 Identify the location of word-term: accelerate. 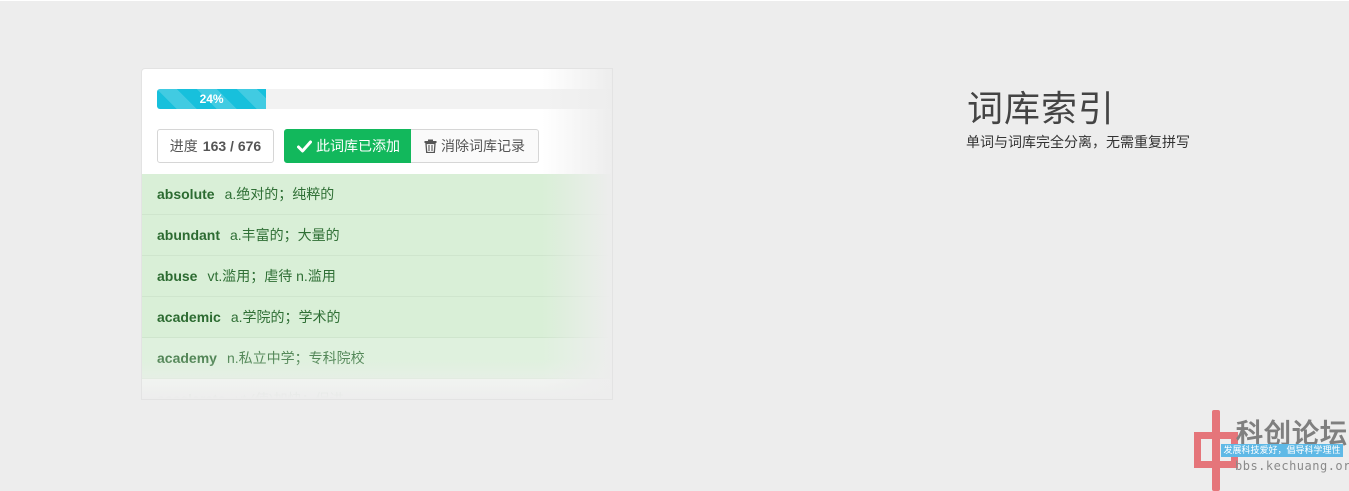
(191, 395).